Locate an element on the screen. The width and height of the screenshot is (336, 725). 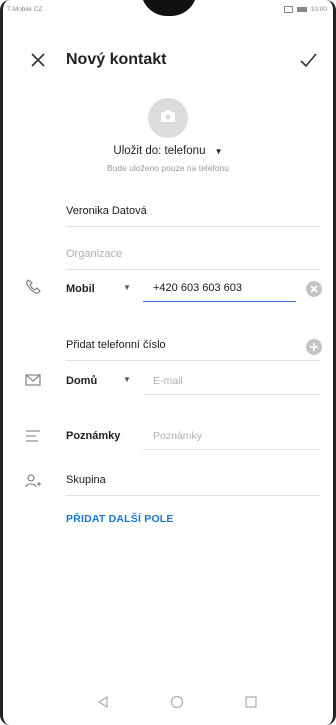
email-placeholder: E-mail is located at coordinates (168, 381).